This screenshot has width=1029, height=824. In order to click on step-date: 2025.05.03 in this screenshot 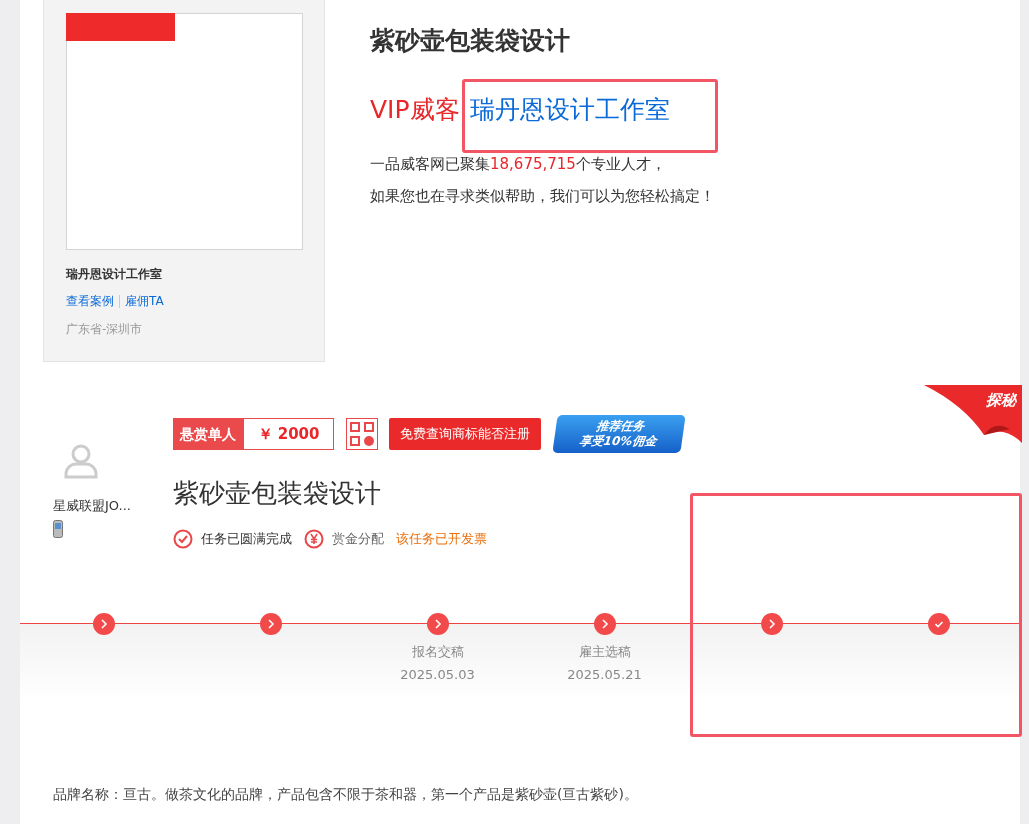, I will do `click(437, 674)`.